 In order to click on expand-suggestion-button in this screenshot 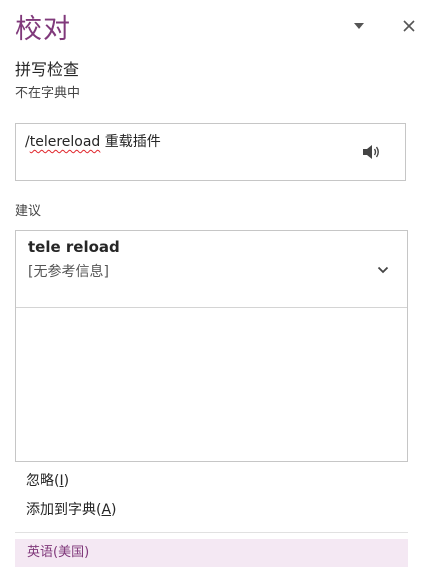, I will do `click(383, 270)`.